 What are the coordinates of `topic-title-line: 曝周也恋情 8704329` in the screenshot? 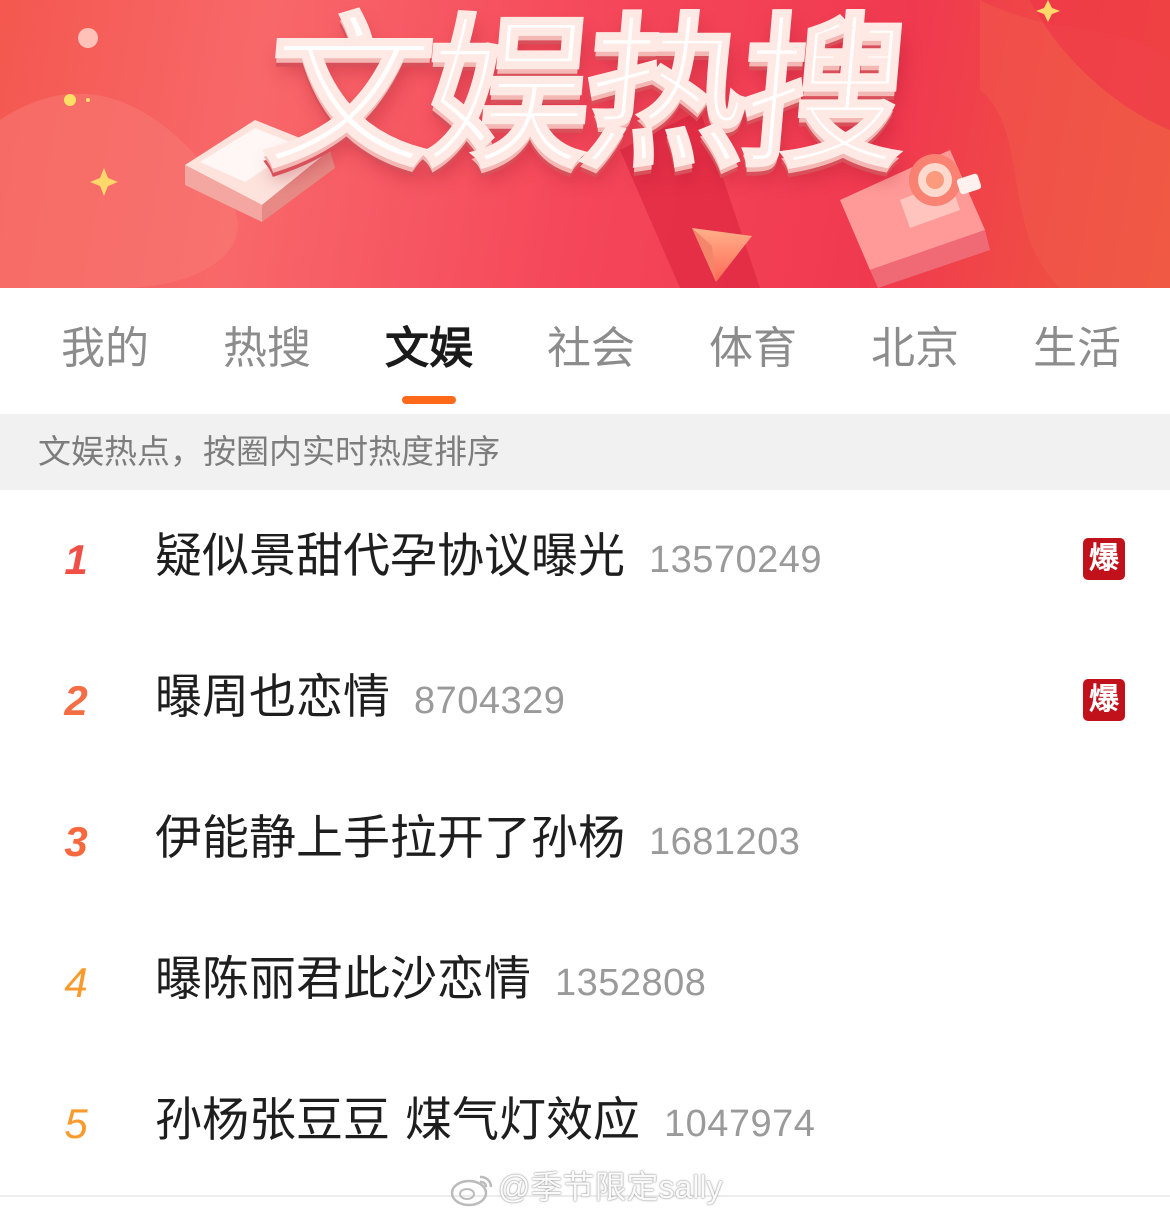 It's located at (360, 699).